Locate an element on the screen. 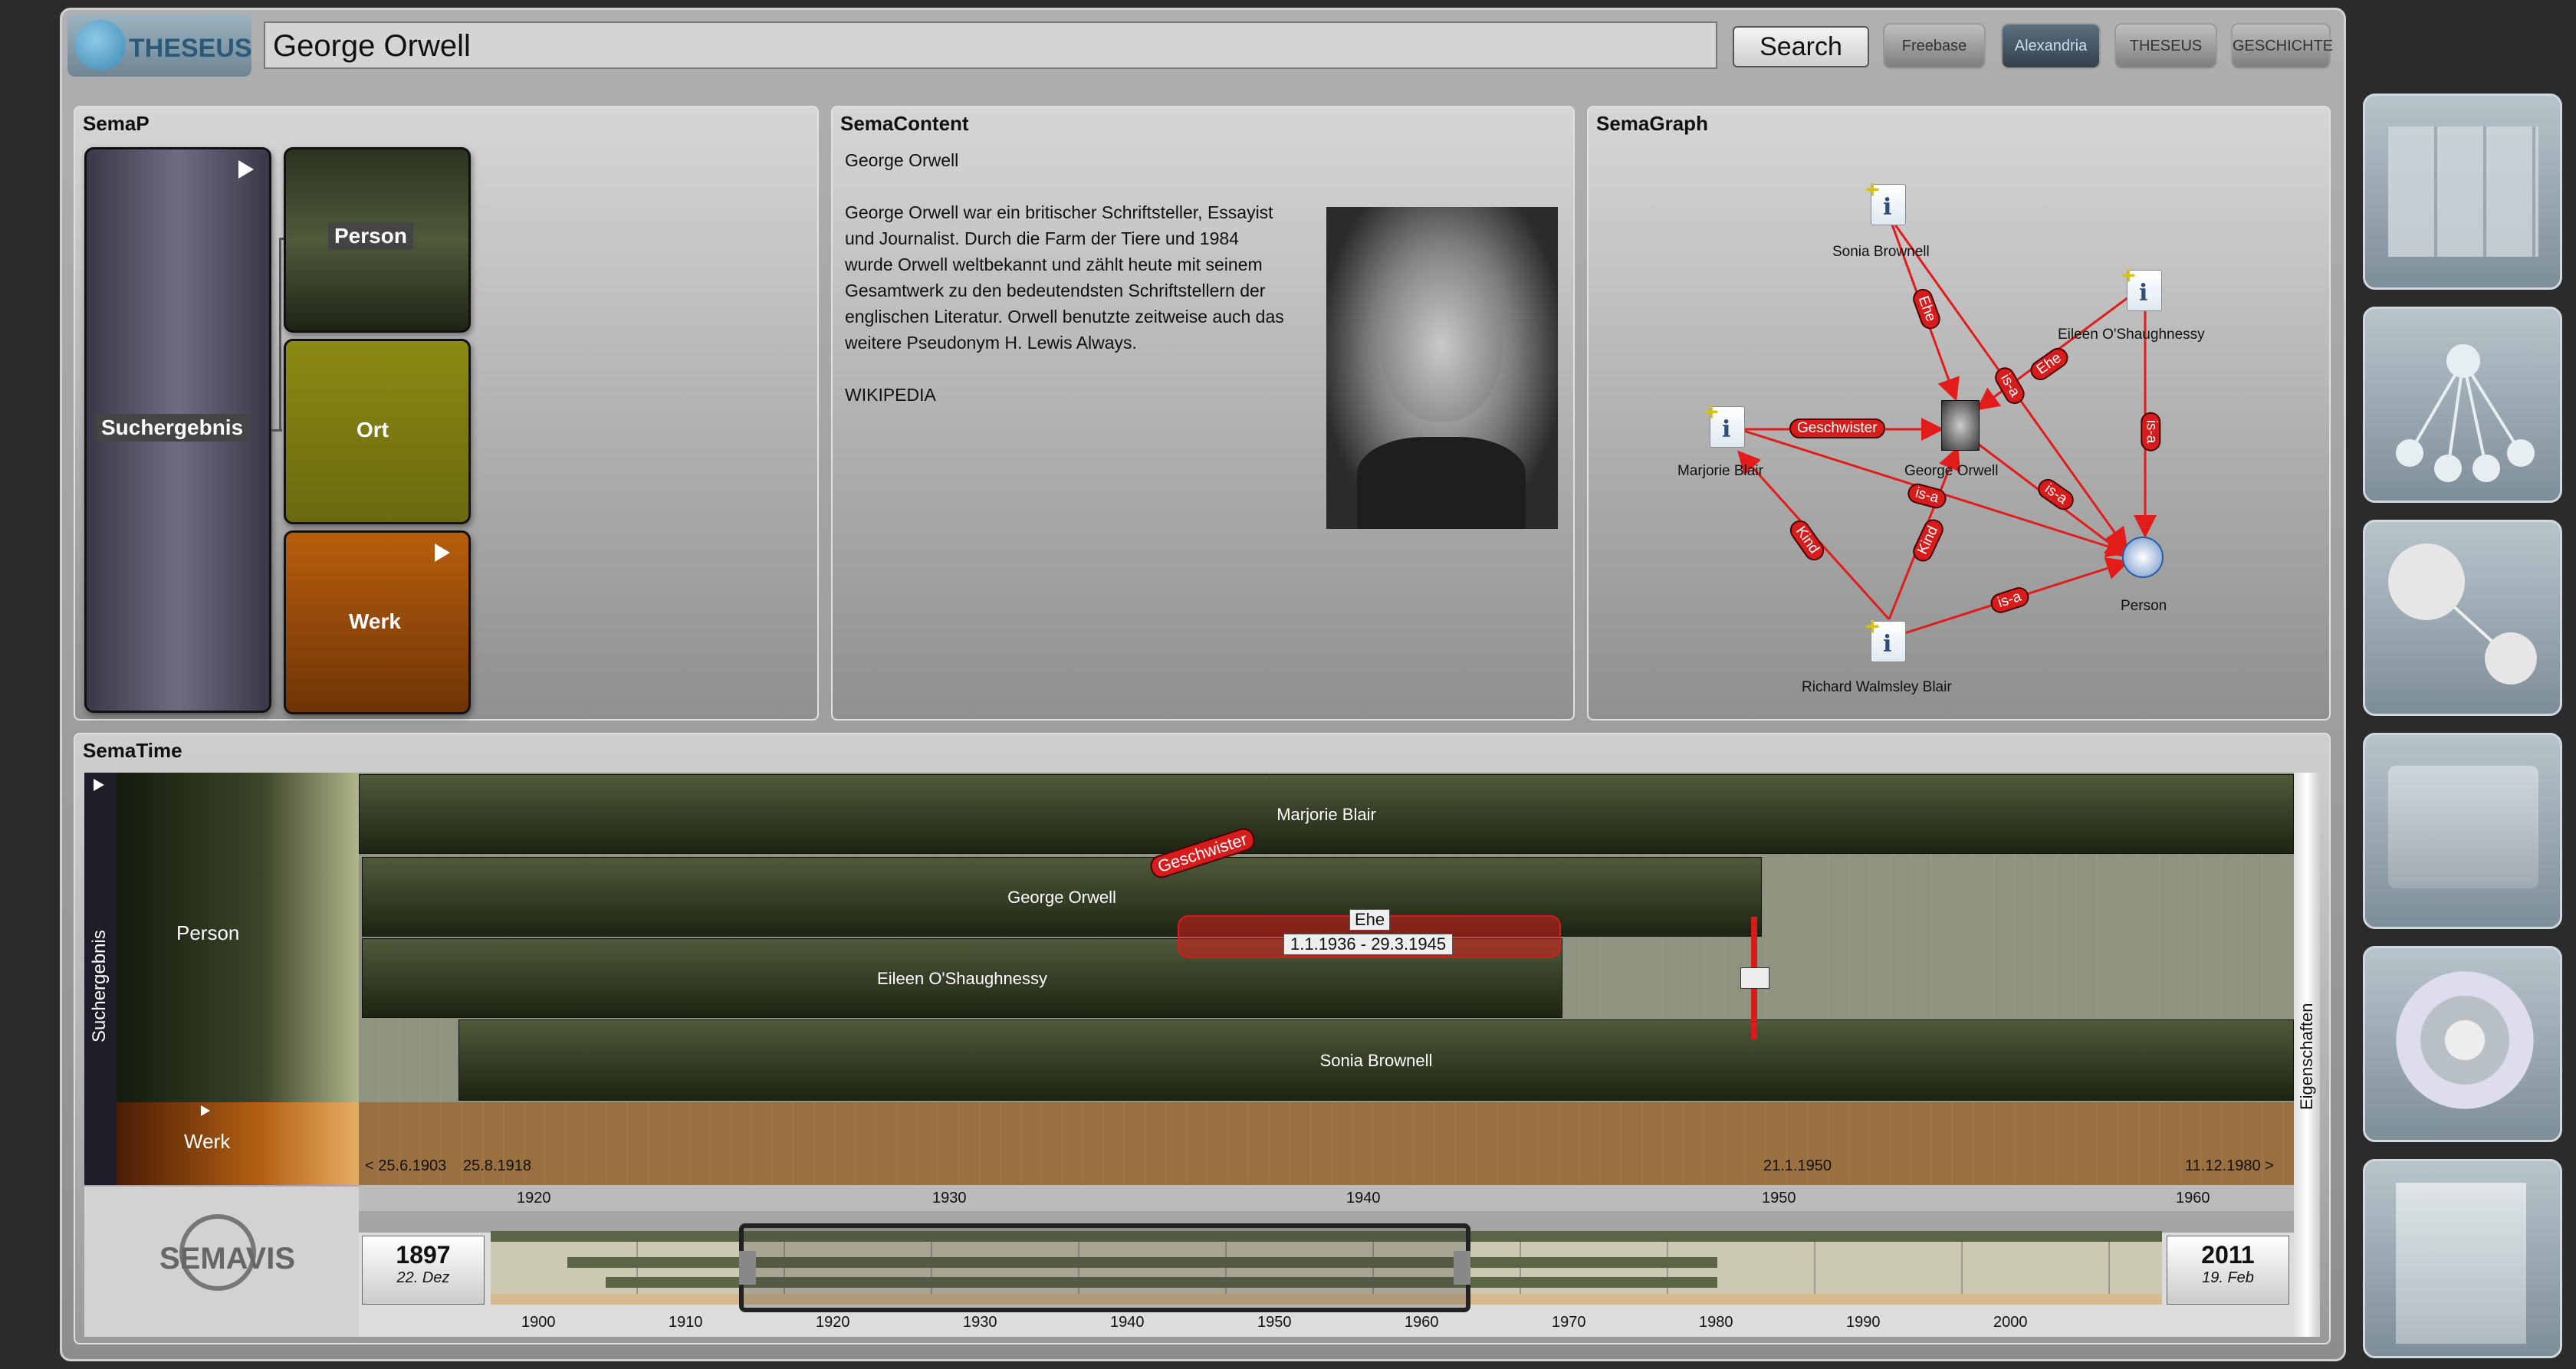 The height and width of the screenshot is (1369, 2576). overview-start: 1897 22. Dez is located at coordinates (424, 1270).